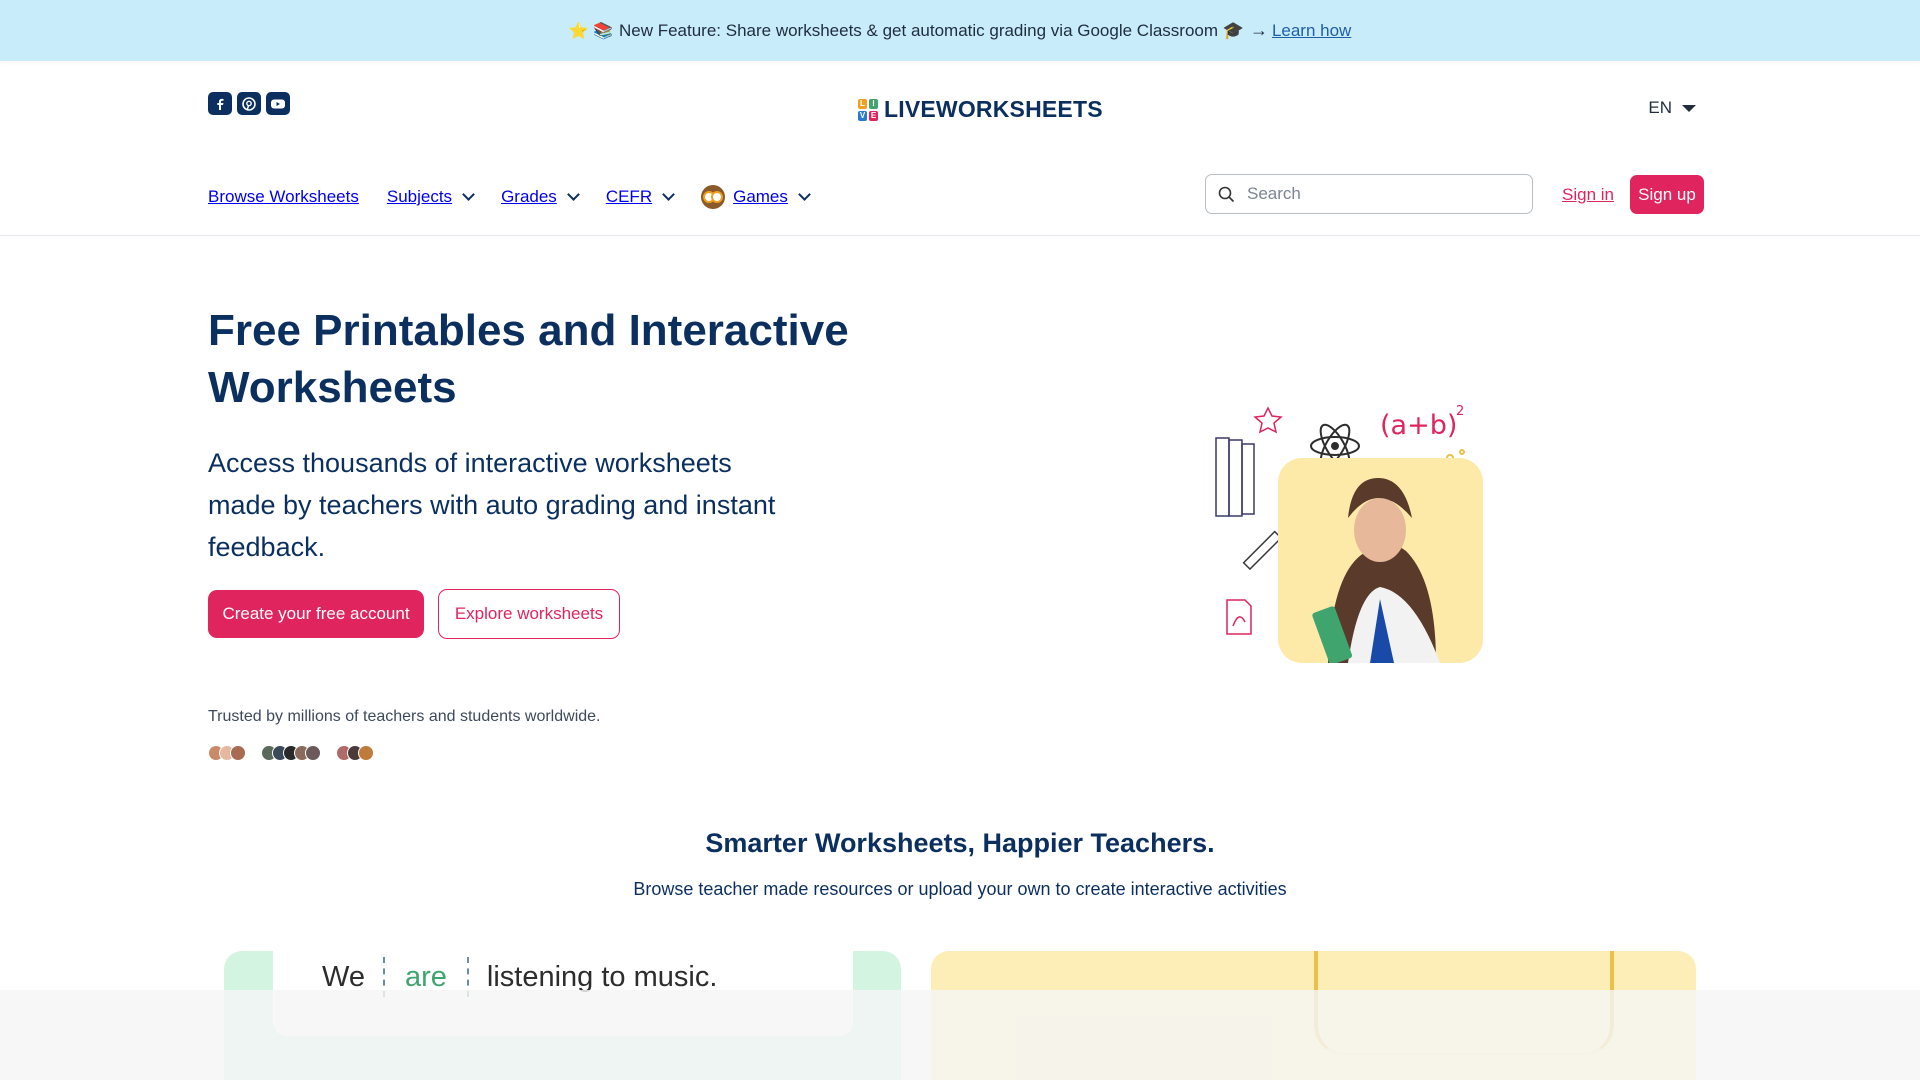 The width and height of the screenshot is (1920, 1080). What do you see at coordinates (756, 197) in the screenshot?
I see `nav-games: Games` at bounding box center [756, 197].